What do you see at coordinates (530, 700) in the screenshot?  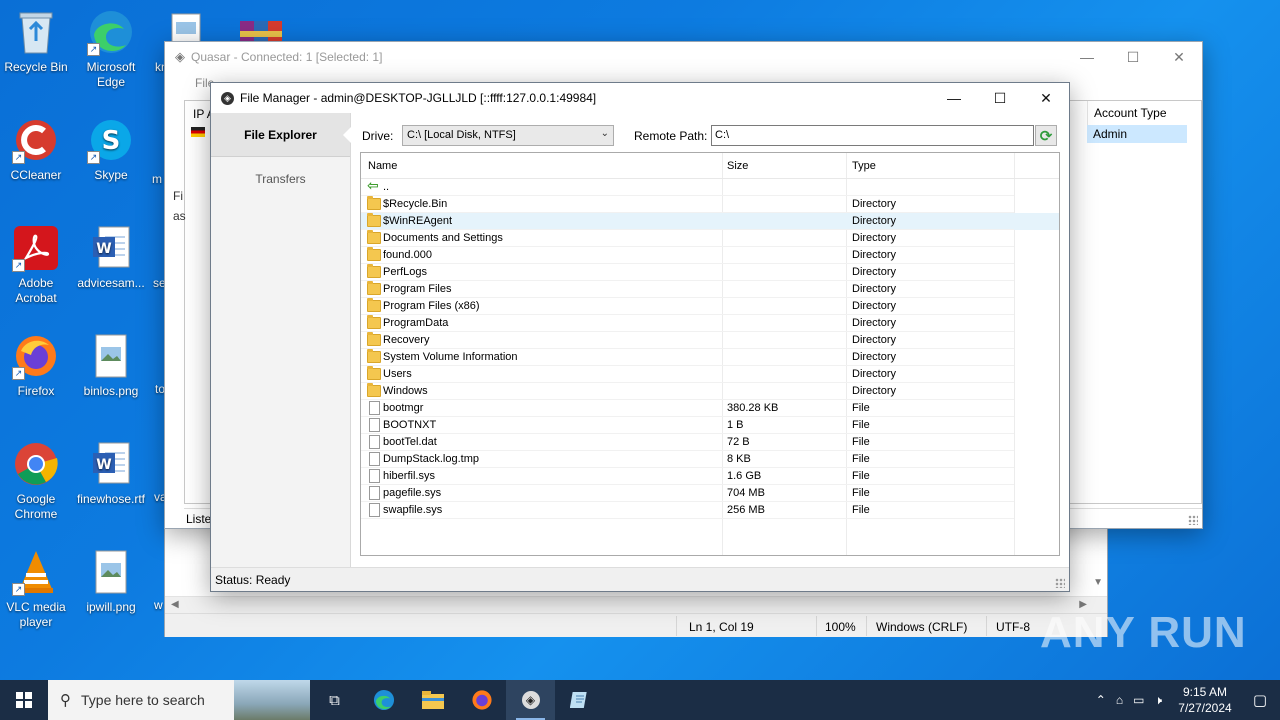 I see `taskbar-quasar: ◈` at bounding box center [530, 700].